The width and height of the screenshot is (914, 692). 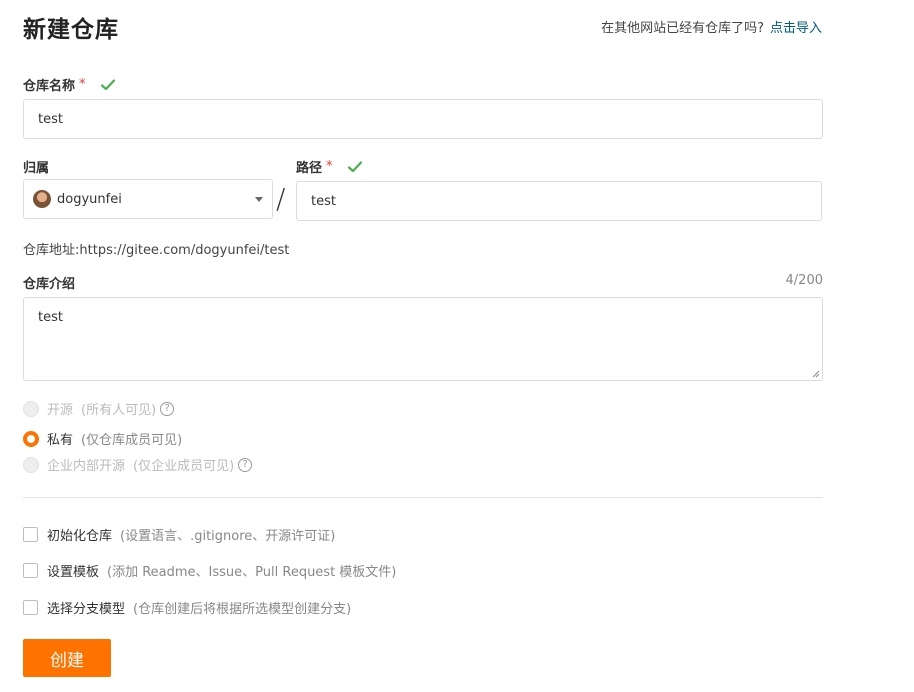 What do you see at coordinates (148, 199) in the screenshot?
I see `owner-select: dogyunfei` at bounding box center [148, 199].